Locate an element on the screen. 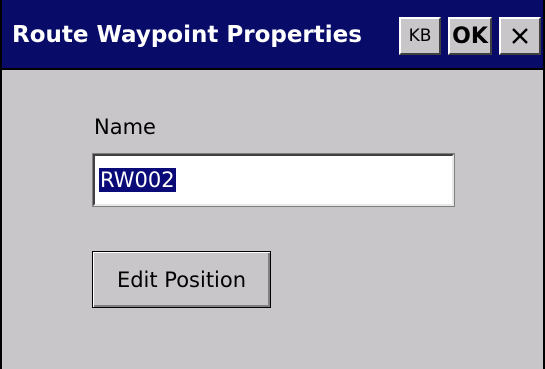  edit-position-button: Edit Position is located at coordinates (181, 279).